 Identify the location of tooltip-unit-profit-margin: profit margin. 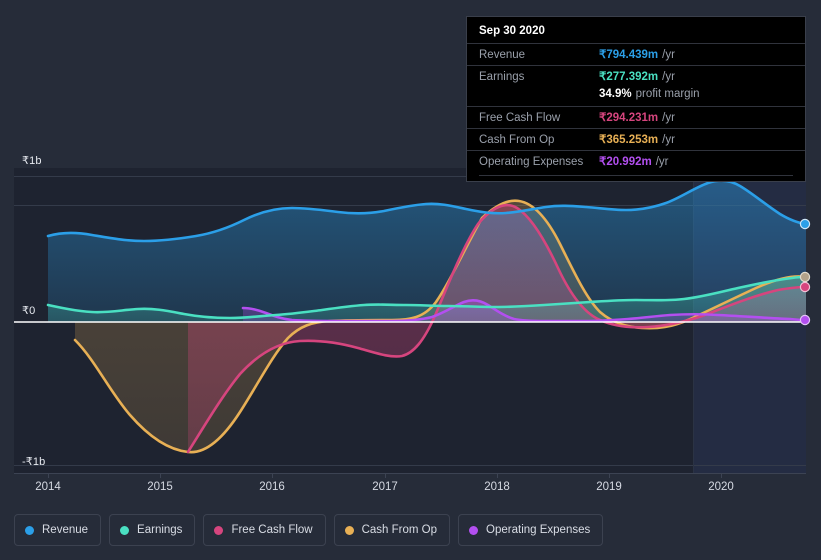
(667, 94).